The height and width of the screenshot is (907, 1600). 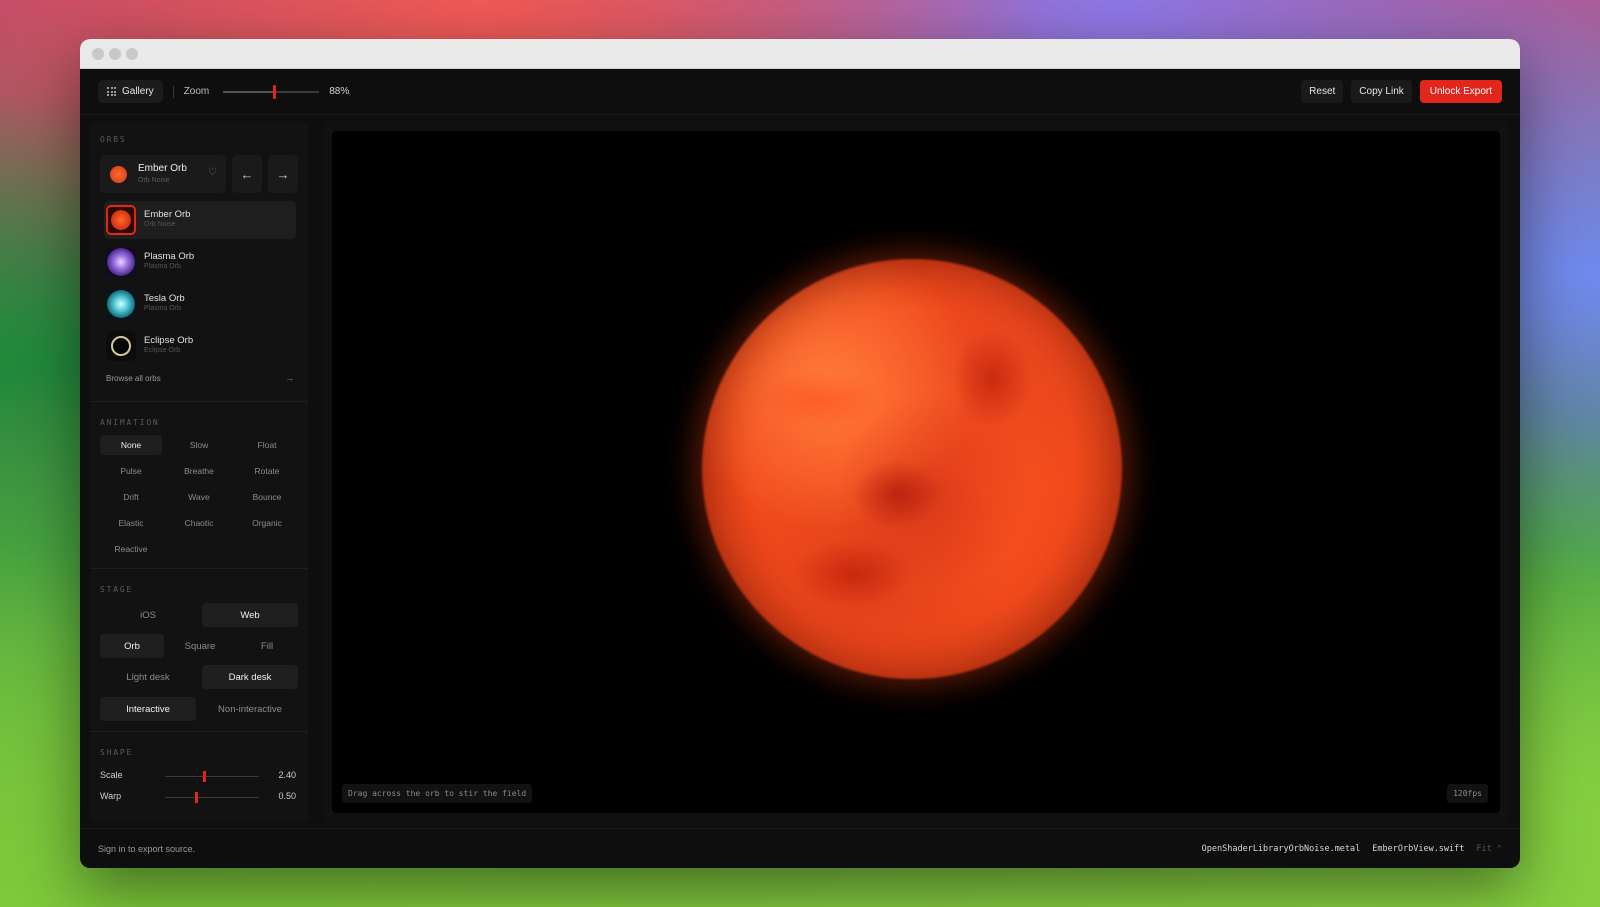 What do you see at coordinates (130, 422) in the screenshot?
I see `animation-heading: ANIMATION` at bounding box center [130, 422].